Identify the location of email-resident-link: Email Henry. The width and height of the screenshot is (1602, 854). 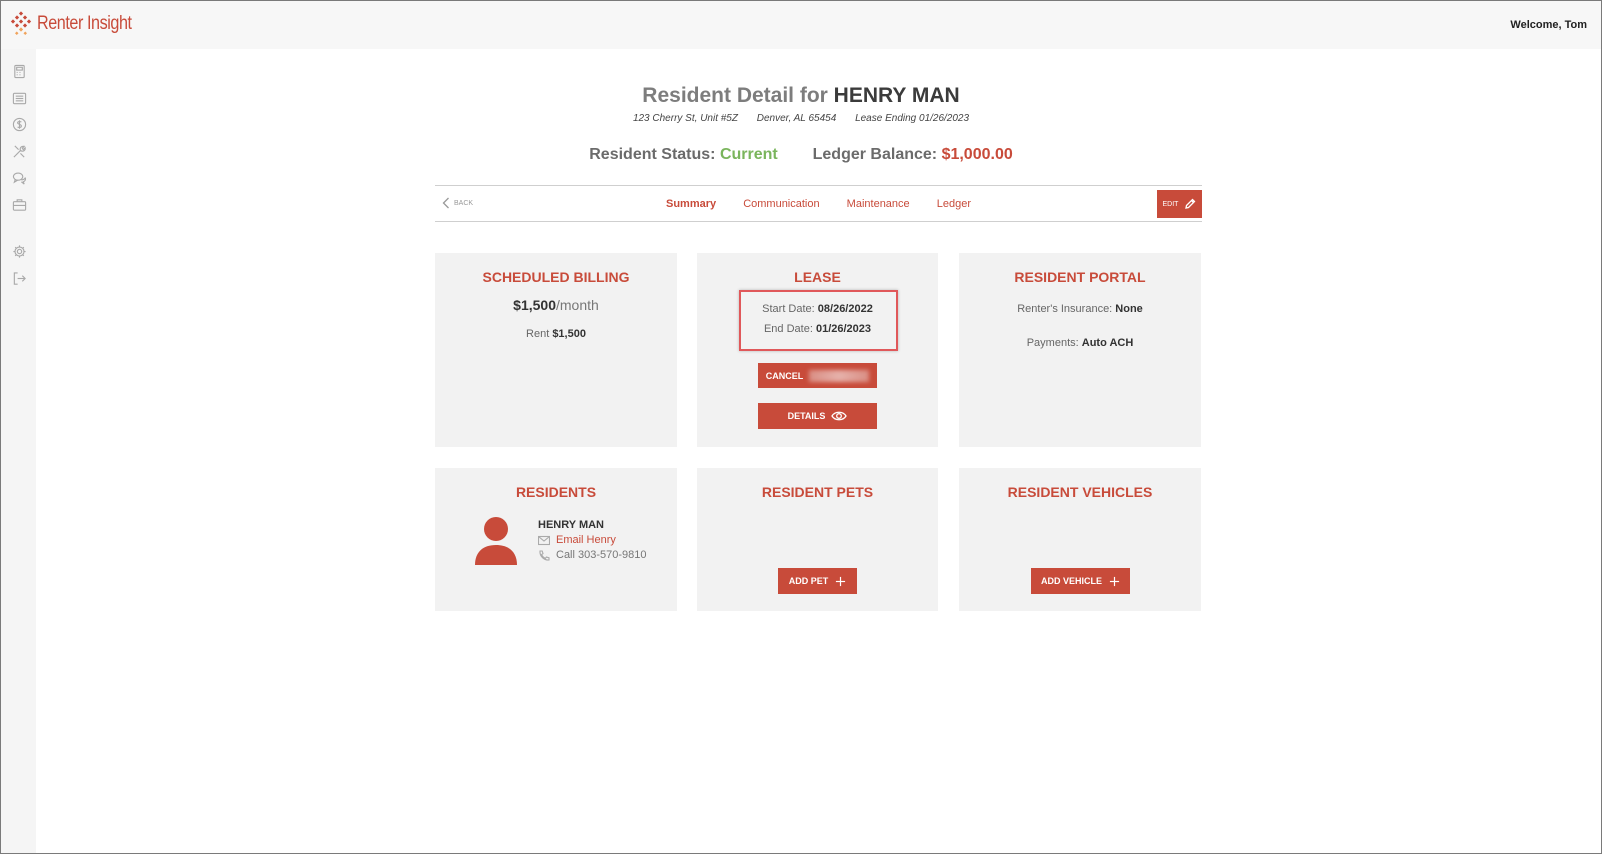
(577, 540).